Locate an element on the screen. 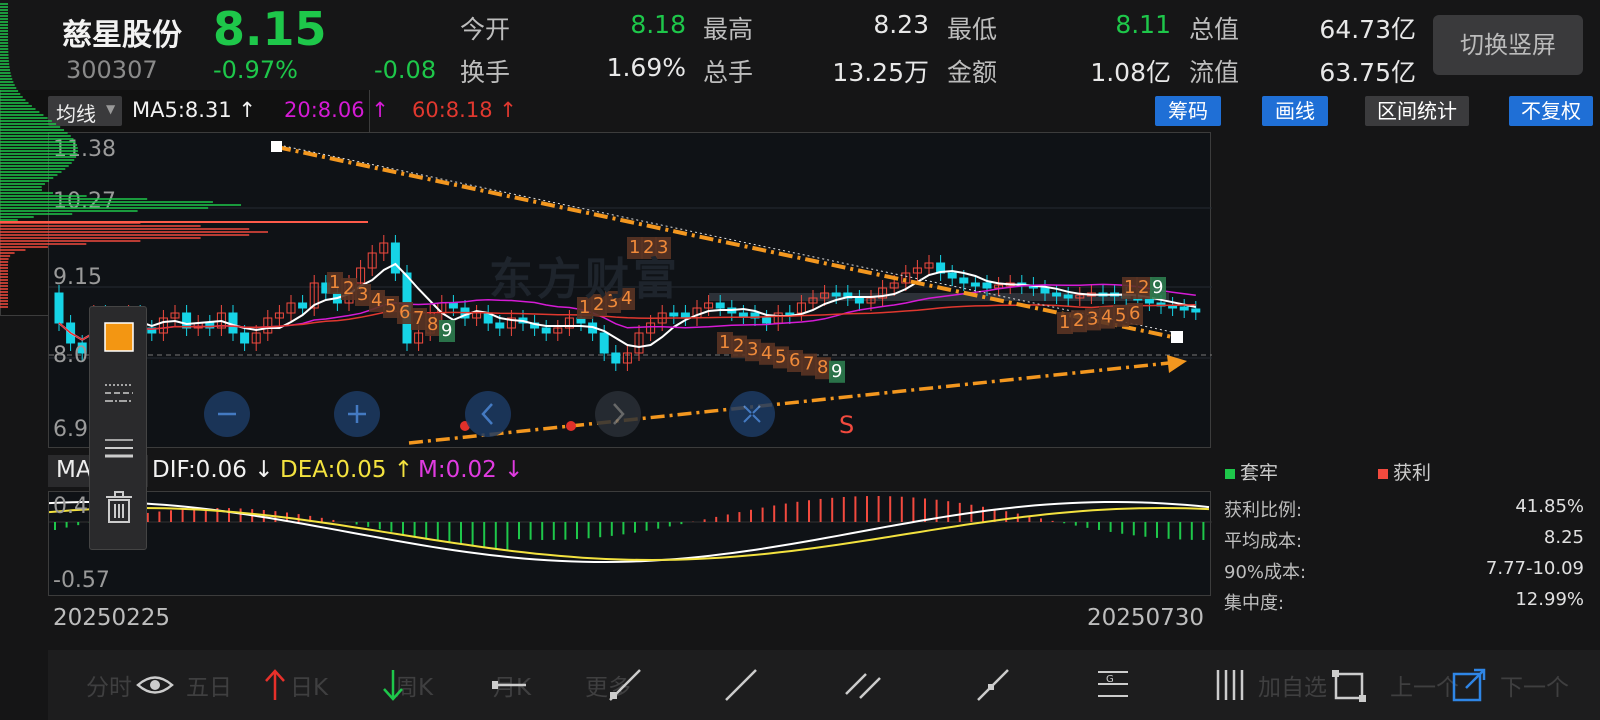  parallel-line-icon is located at coordinates (863, 685).